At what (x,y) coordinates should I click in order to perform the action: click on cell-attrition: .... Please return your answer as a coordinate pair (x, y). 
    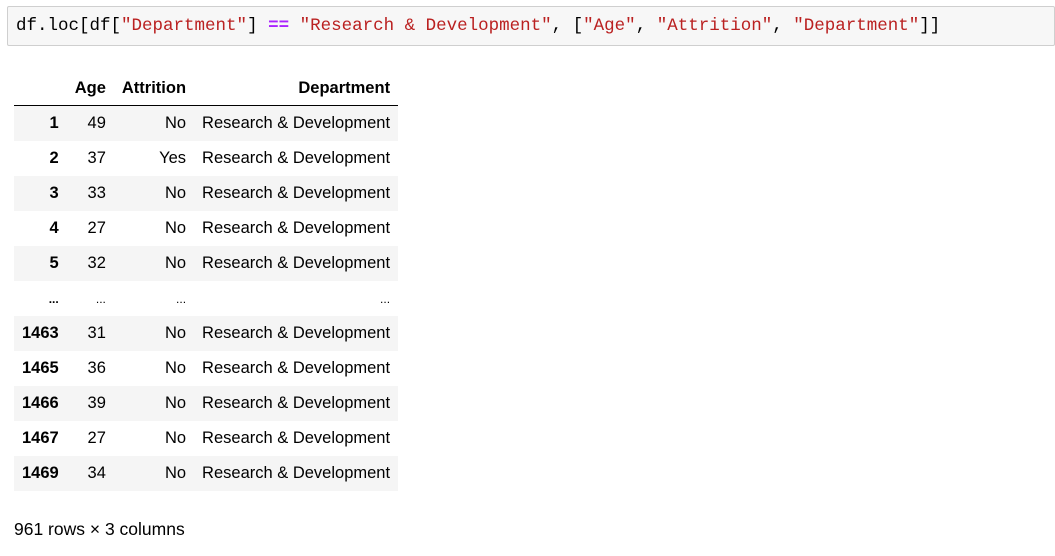
    Looking at the image, I should click on (181, 298).